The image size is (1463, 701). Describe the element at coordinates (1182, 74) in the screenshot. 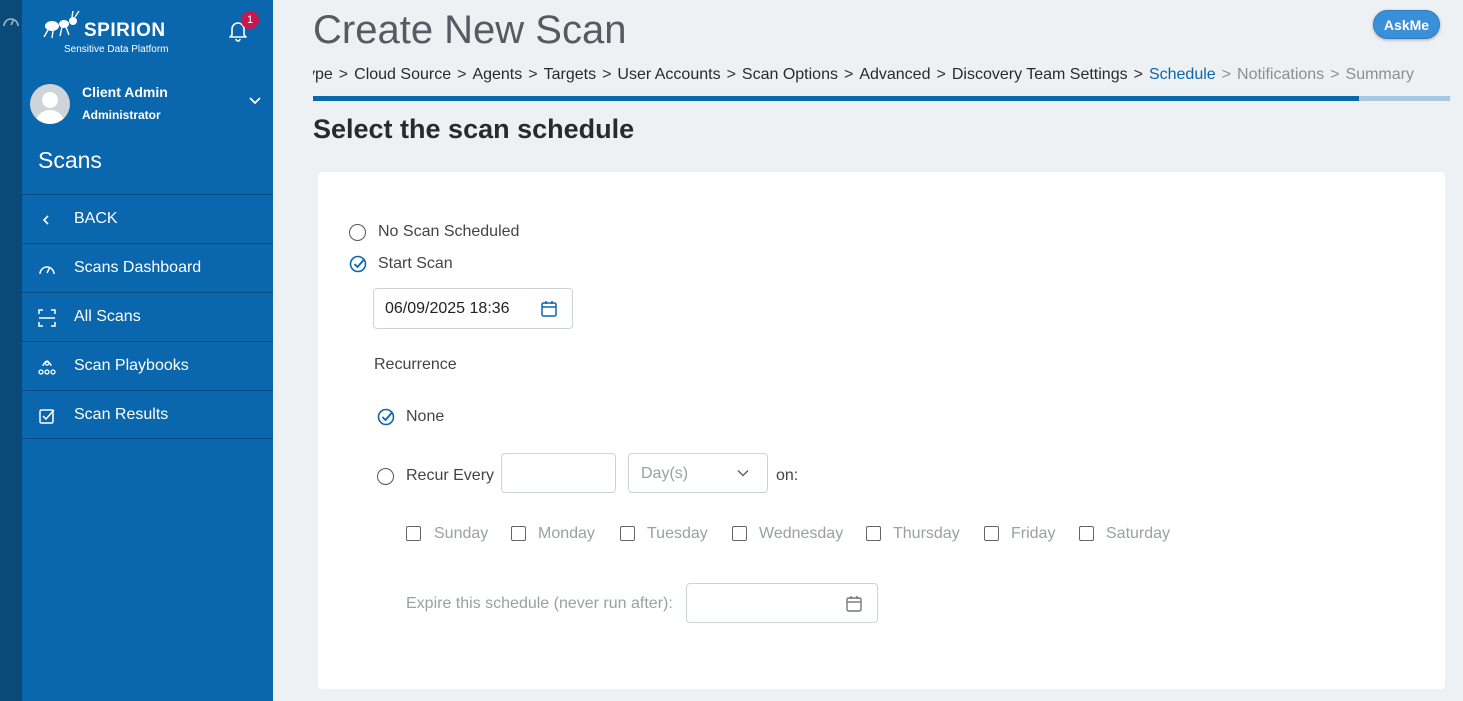

I see `wizard-step-schedule: Schedule` at that location.